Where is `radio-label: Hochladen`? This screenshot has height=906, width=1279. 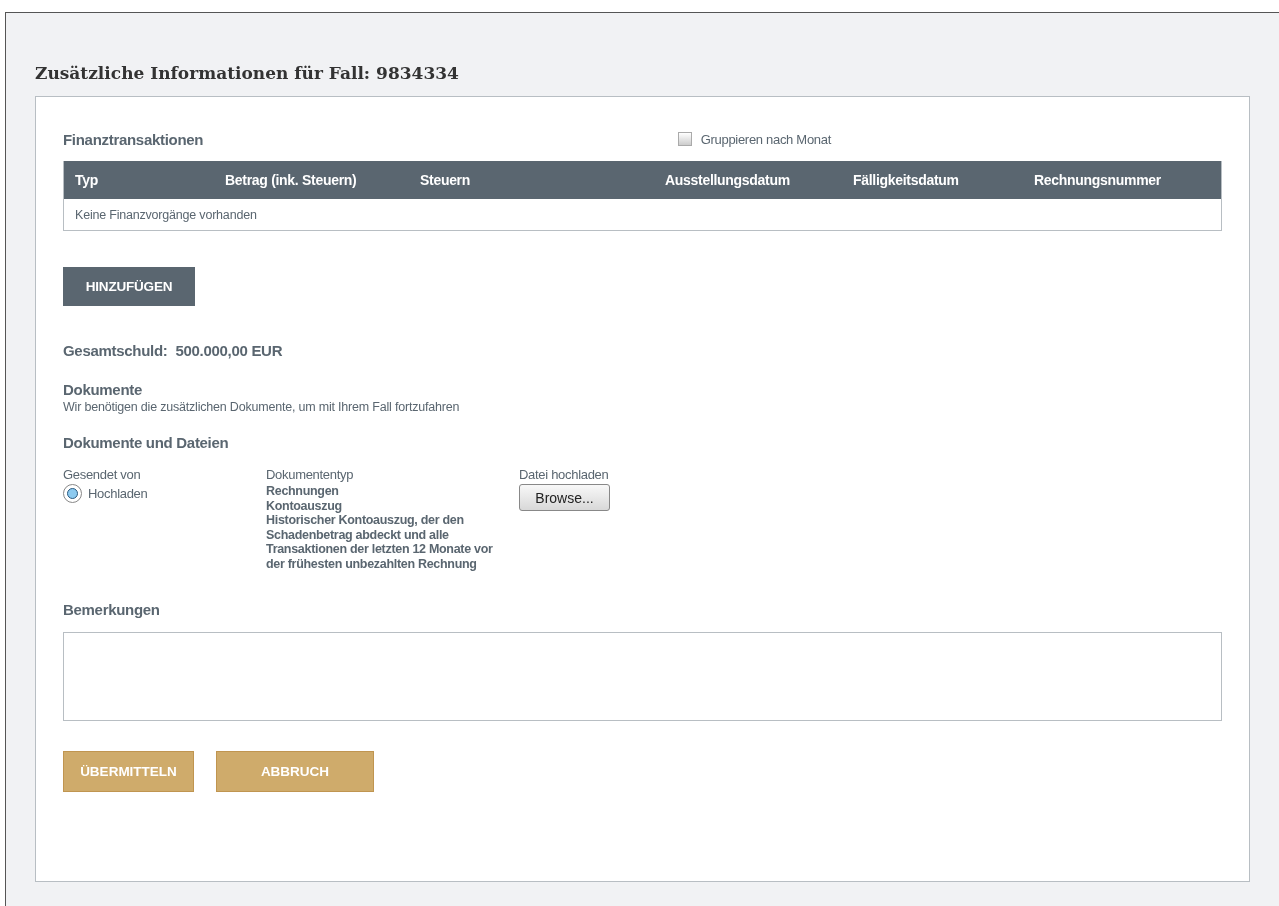 radio-label: Hochladen is located at coordinates (118, 493).